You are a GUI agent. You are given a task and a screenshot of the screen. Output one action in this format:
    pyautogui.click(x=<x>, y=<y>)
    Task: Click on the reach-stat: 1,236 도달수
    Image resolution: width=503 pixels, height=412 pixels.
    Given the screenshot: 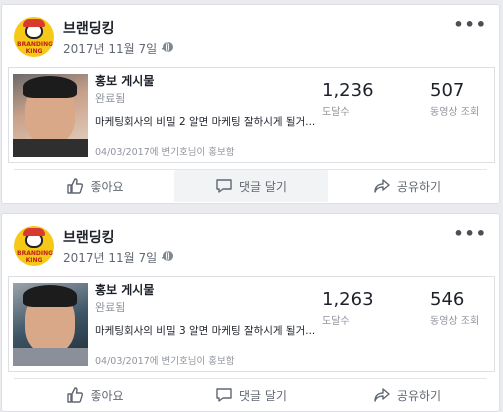 What is the action you would take?
    pyautogui.click(x=348, y=99)
    